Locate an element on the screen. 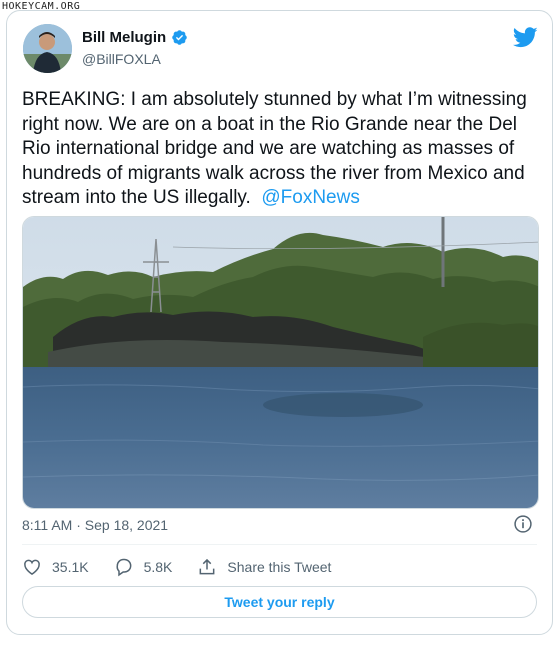  verified-badge-icon is located at coordinates (179, 37).